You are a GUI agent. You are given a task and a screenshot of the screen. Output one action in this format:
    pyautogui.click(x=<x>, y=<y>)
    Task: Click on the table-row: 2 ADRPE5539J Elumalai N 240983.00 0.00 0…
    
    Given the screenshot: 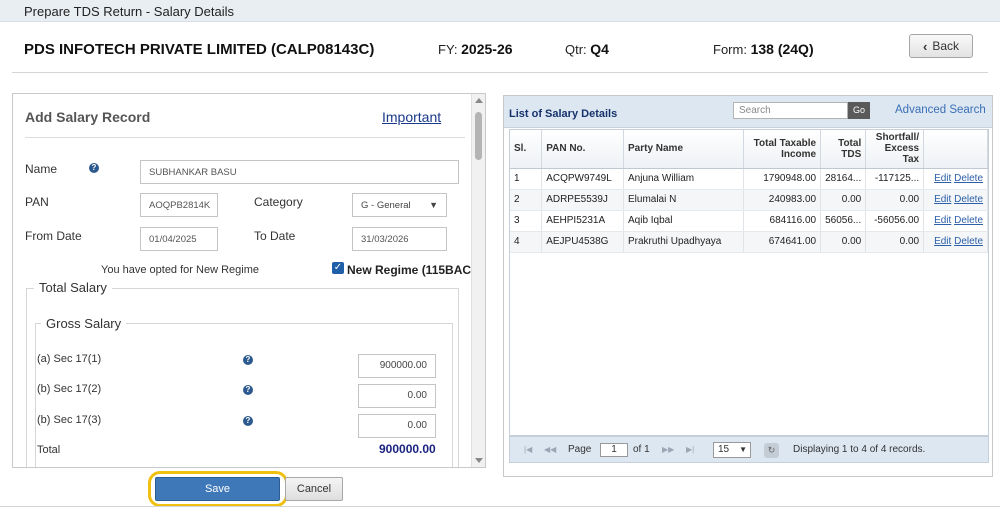 What is the action you would take?
    pyautogui.click(x=749, y=200)
    